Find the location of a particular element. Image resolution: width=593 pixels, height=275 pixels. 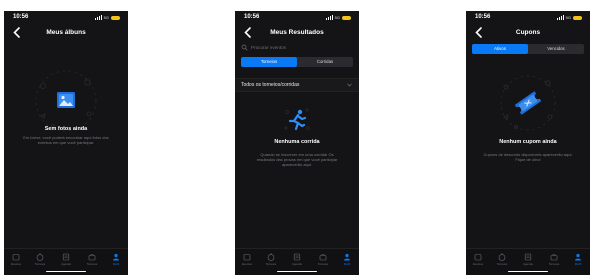

filter-dropdown: Todos os torneios/corridas is located at coordinates (297, 85).